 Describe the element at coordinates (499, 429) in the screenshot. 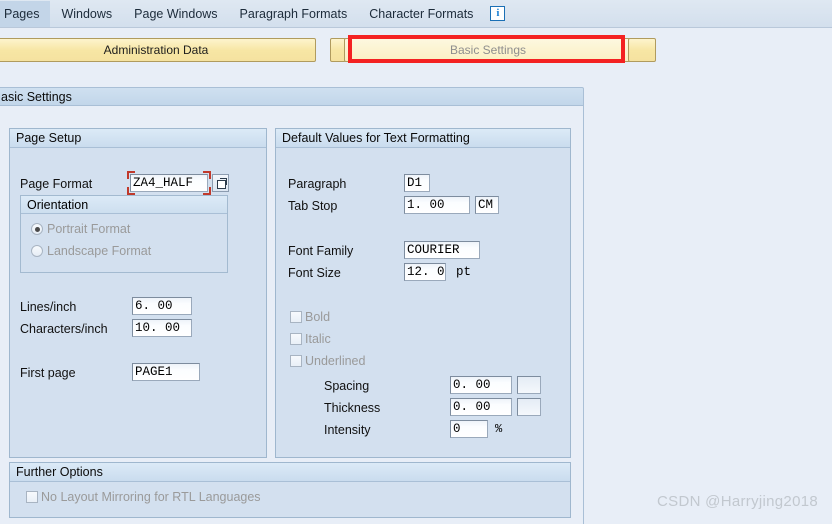

I see `unit-intensity: %` at that location.